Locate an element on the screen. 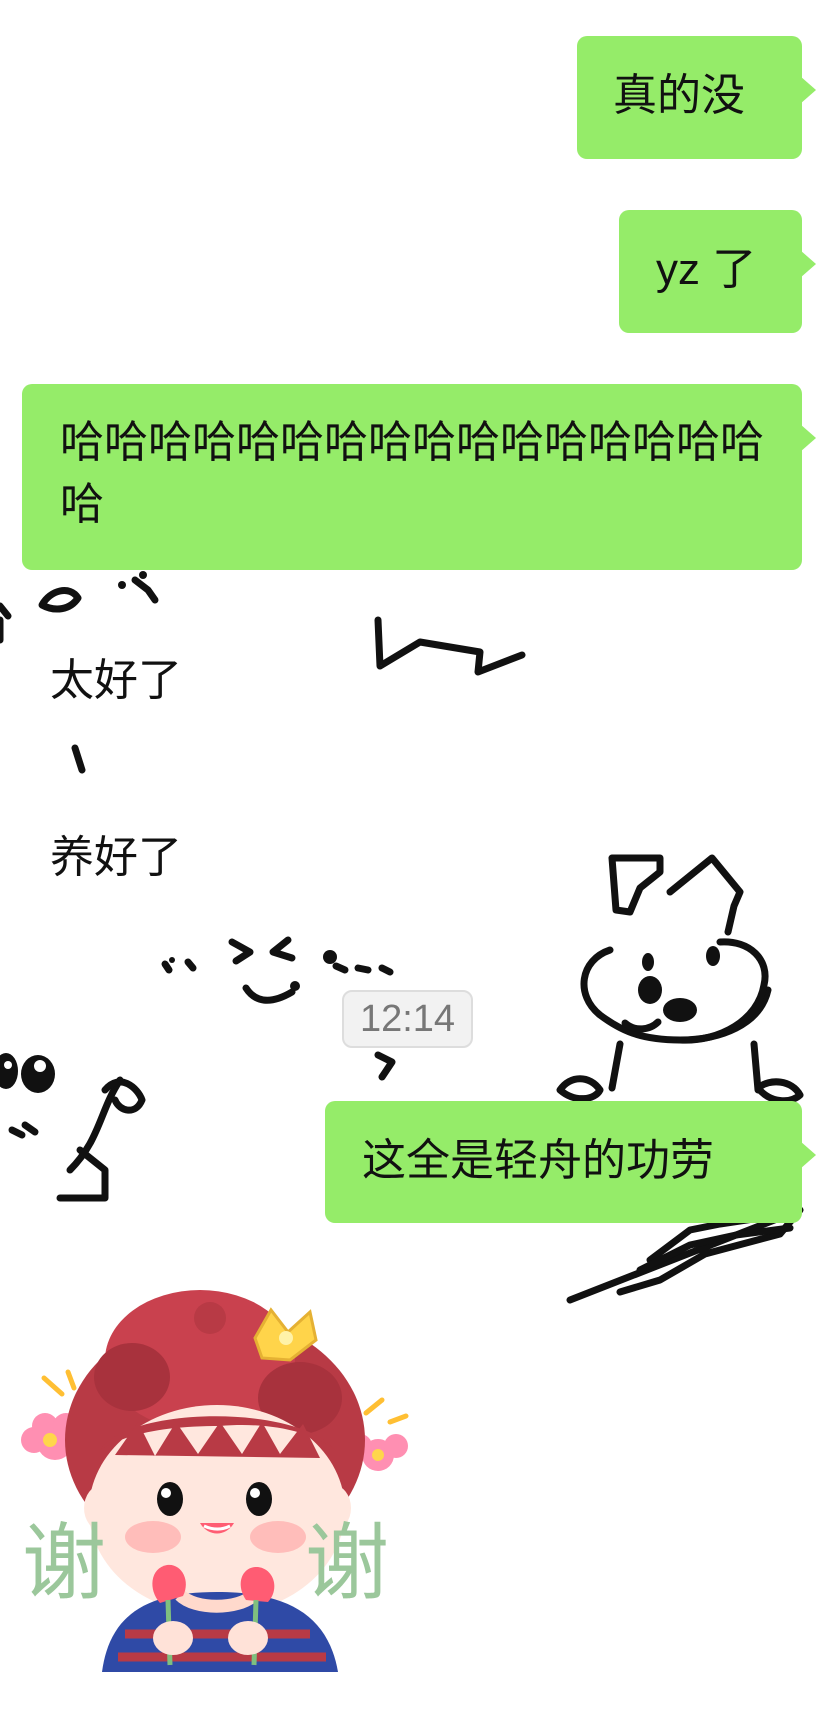  timestamp-text: 12:14 is located at coordinates (407, 1019).